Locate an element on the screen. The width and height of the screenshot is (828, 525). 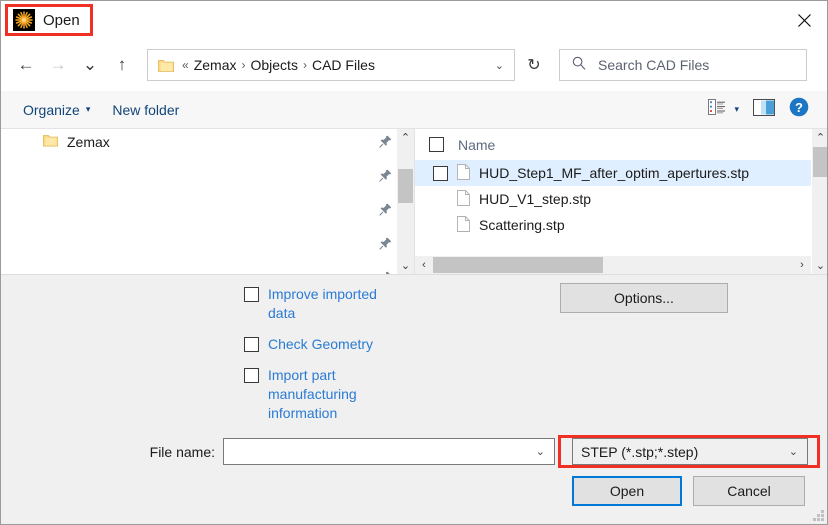
pin-rail is located at coordinates (385, 201).